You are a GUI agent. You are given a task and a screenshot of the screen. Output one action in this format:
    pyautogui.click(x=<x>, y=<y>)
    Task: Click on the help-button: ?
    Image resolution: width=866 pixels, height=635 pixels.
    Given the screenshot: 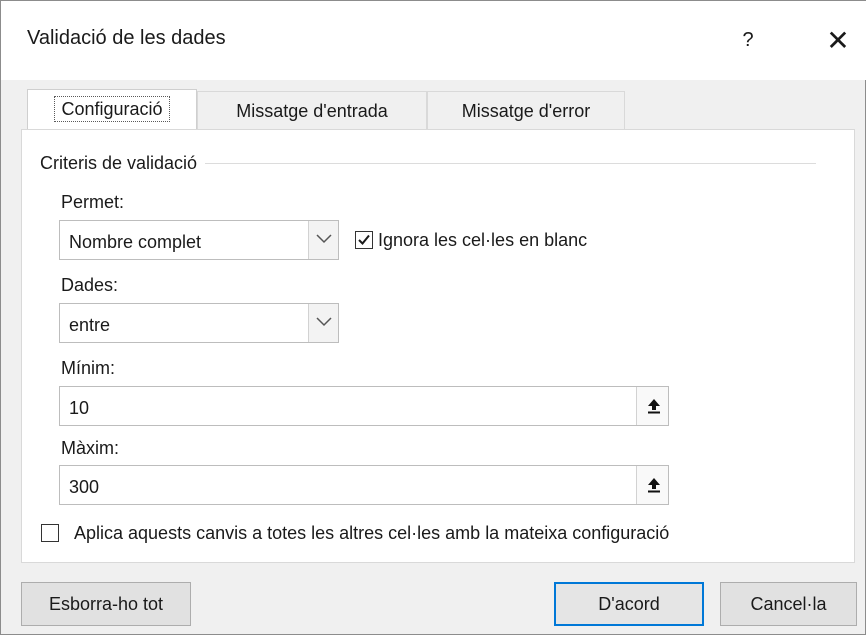 What is the action you would take?
    pyautogui.click(x=748, y=40)
    